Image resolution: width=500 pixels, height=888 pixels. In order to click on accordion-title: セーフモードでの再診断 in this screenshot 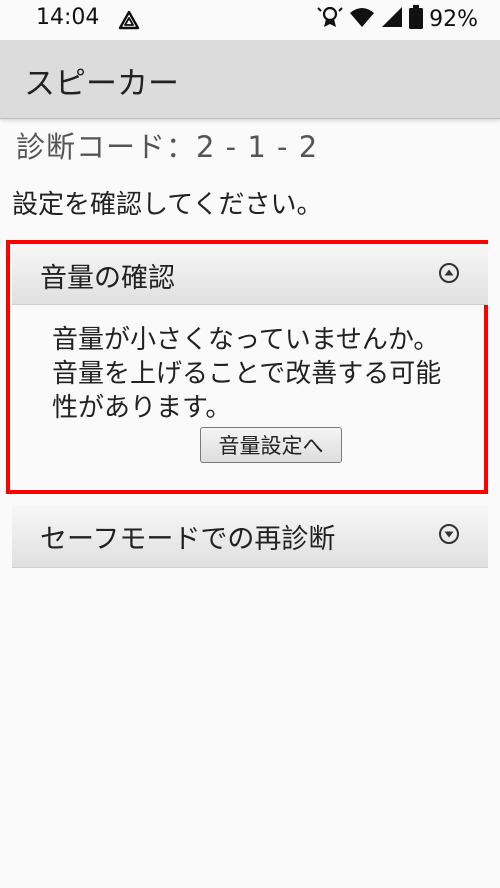, I will do `click(188, 539)`.